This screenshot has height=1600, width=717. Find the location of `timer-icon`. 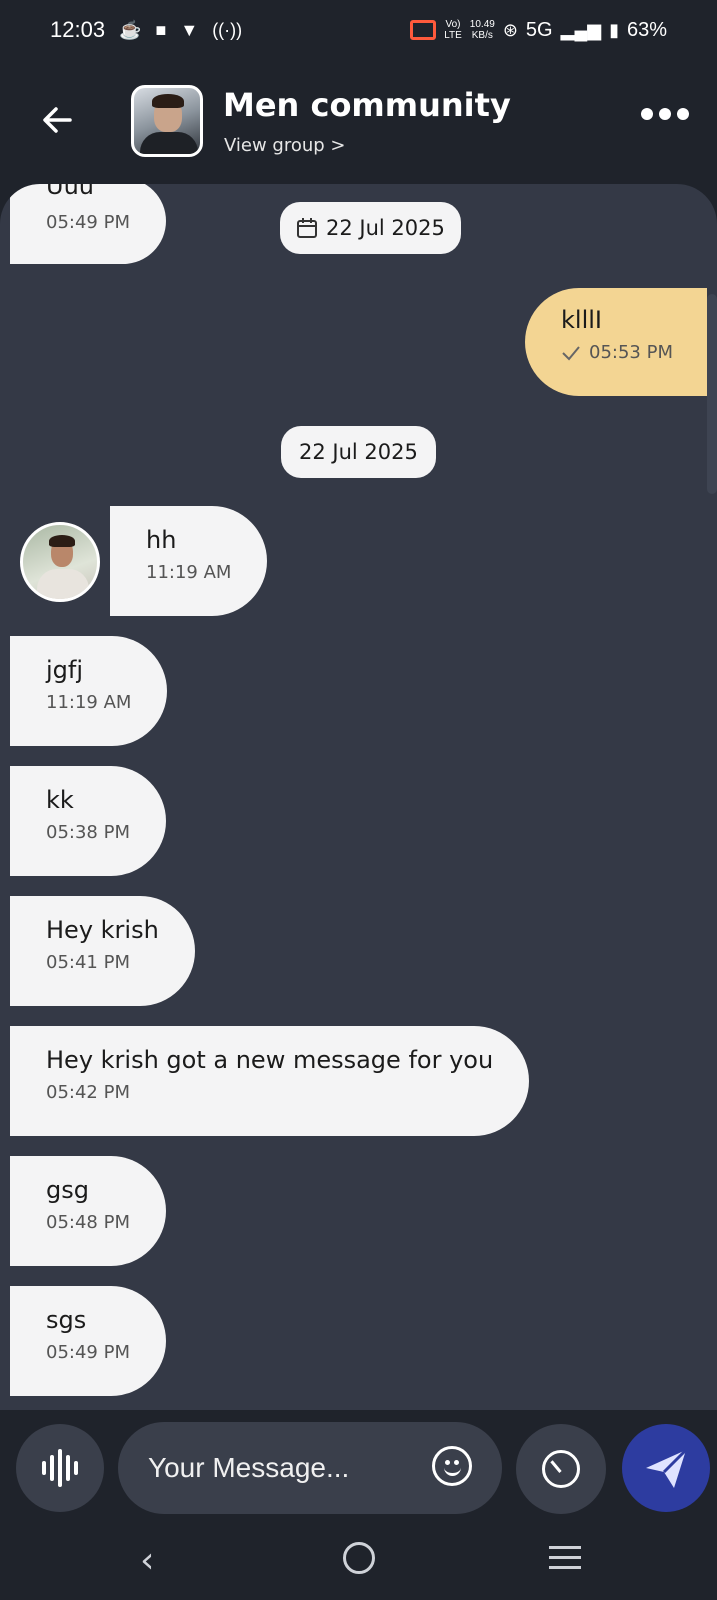

timer-icon is located at coordinates (561, 1469).